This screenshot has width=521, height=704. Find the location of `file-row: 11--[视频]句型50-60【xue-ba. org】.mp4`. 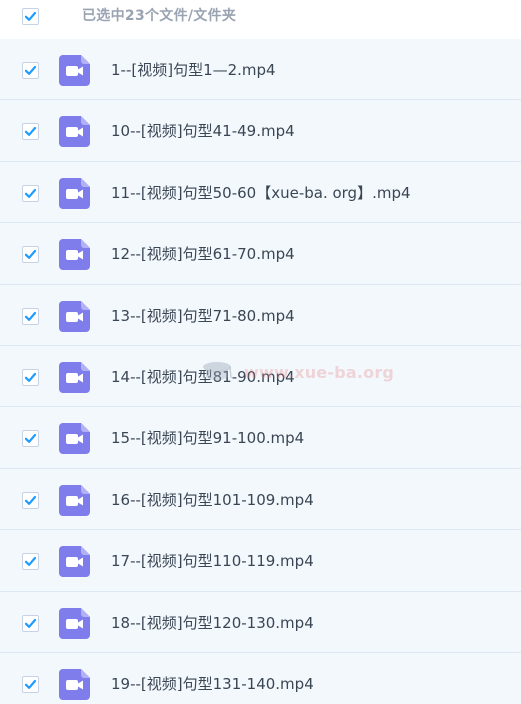

file-row: 11--[视频]句型50-60【xue-ba. org】.mp4 is located at coordinates (260, 192).